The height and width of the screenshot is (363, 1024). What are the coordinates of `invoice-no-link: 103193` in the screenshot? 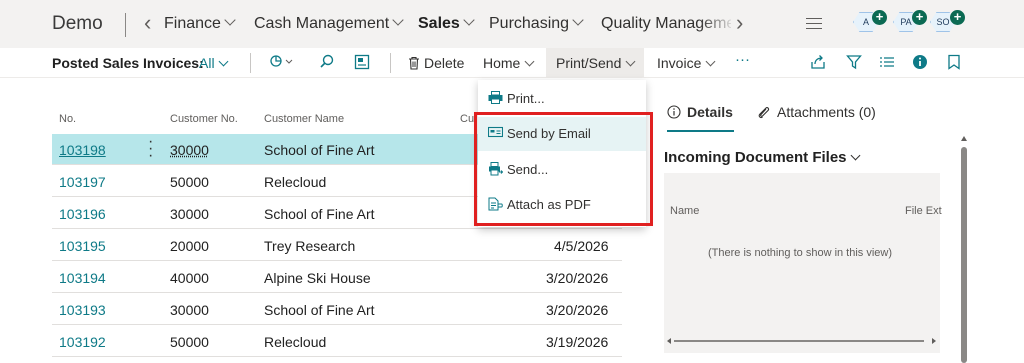 It's located at (82, 310).